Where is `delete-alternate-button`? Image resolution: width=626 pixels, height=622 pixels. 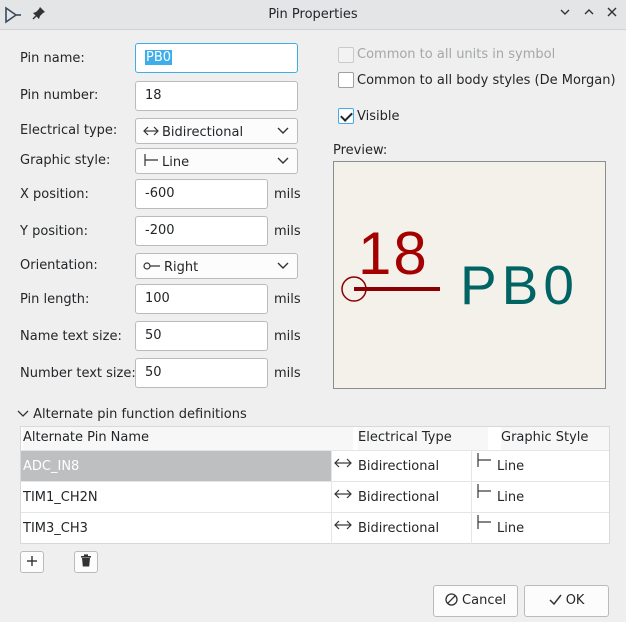 delete-alternate-button is located at coordinates (86, 562).